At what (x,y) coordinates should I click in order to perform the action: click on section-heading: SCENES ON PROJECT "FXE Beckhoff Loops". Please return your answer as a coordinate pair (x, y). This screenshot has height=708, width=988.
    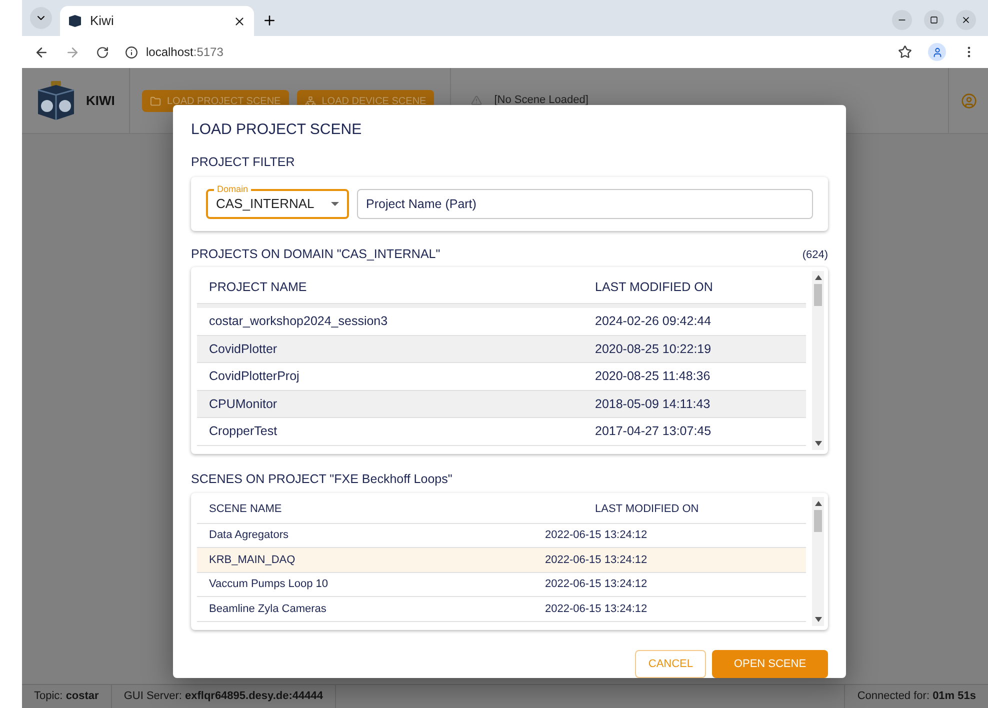
    Looking at the image, I should click on (322, 479).